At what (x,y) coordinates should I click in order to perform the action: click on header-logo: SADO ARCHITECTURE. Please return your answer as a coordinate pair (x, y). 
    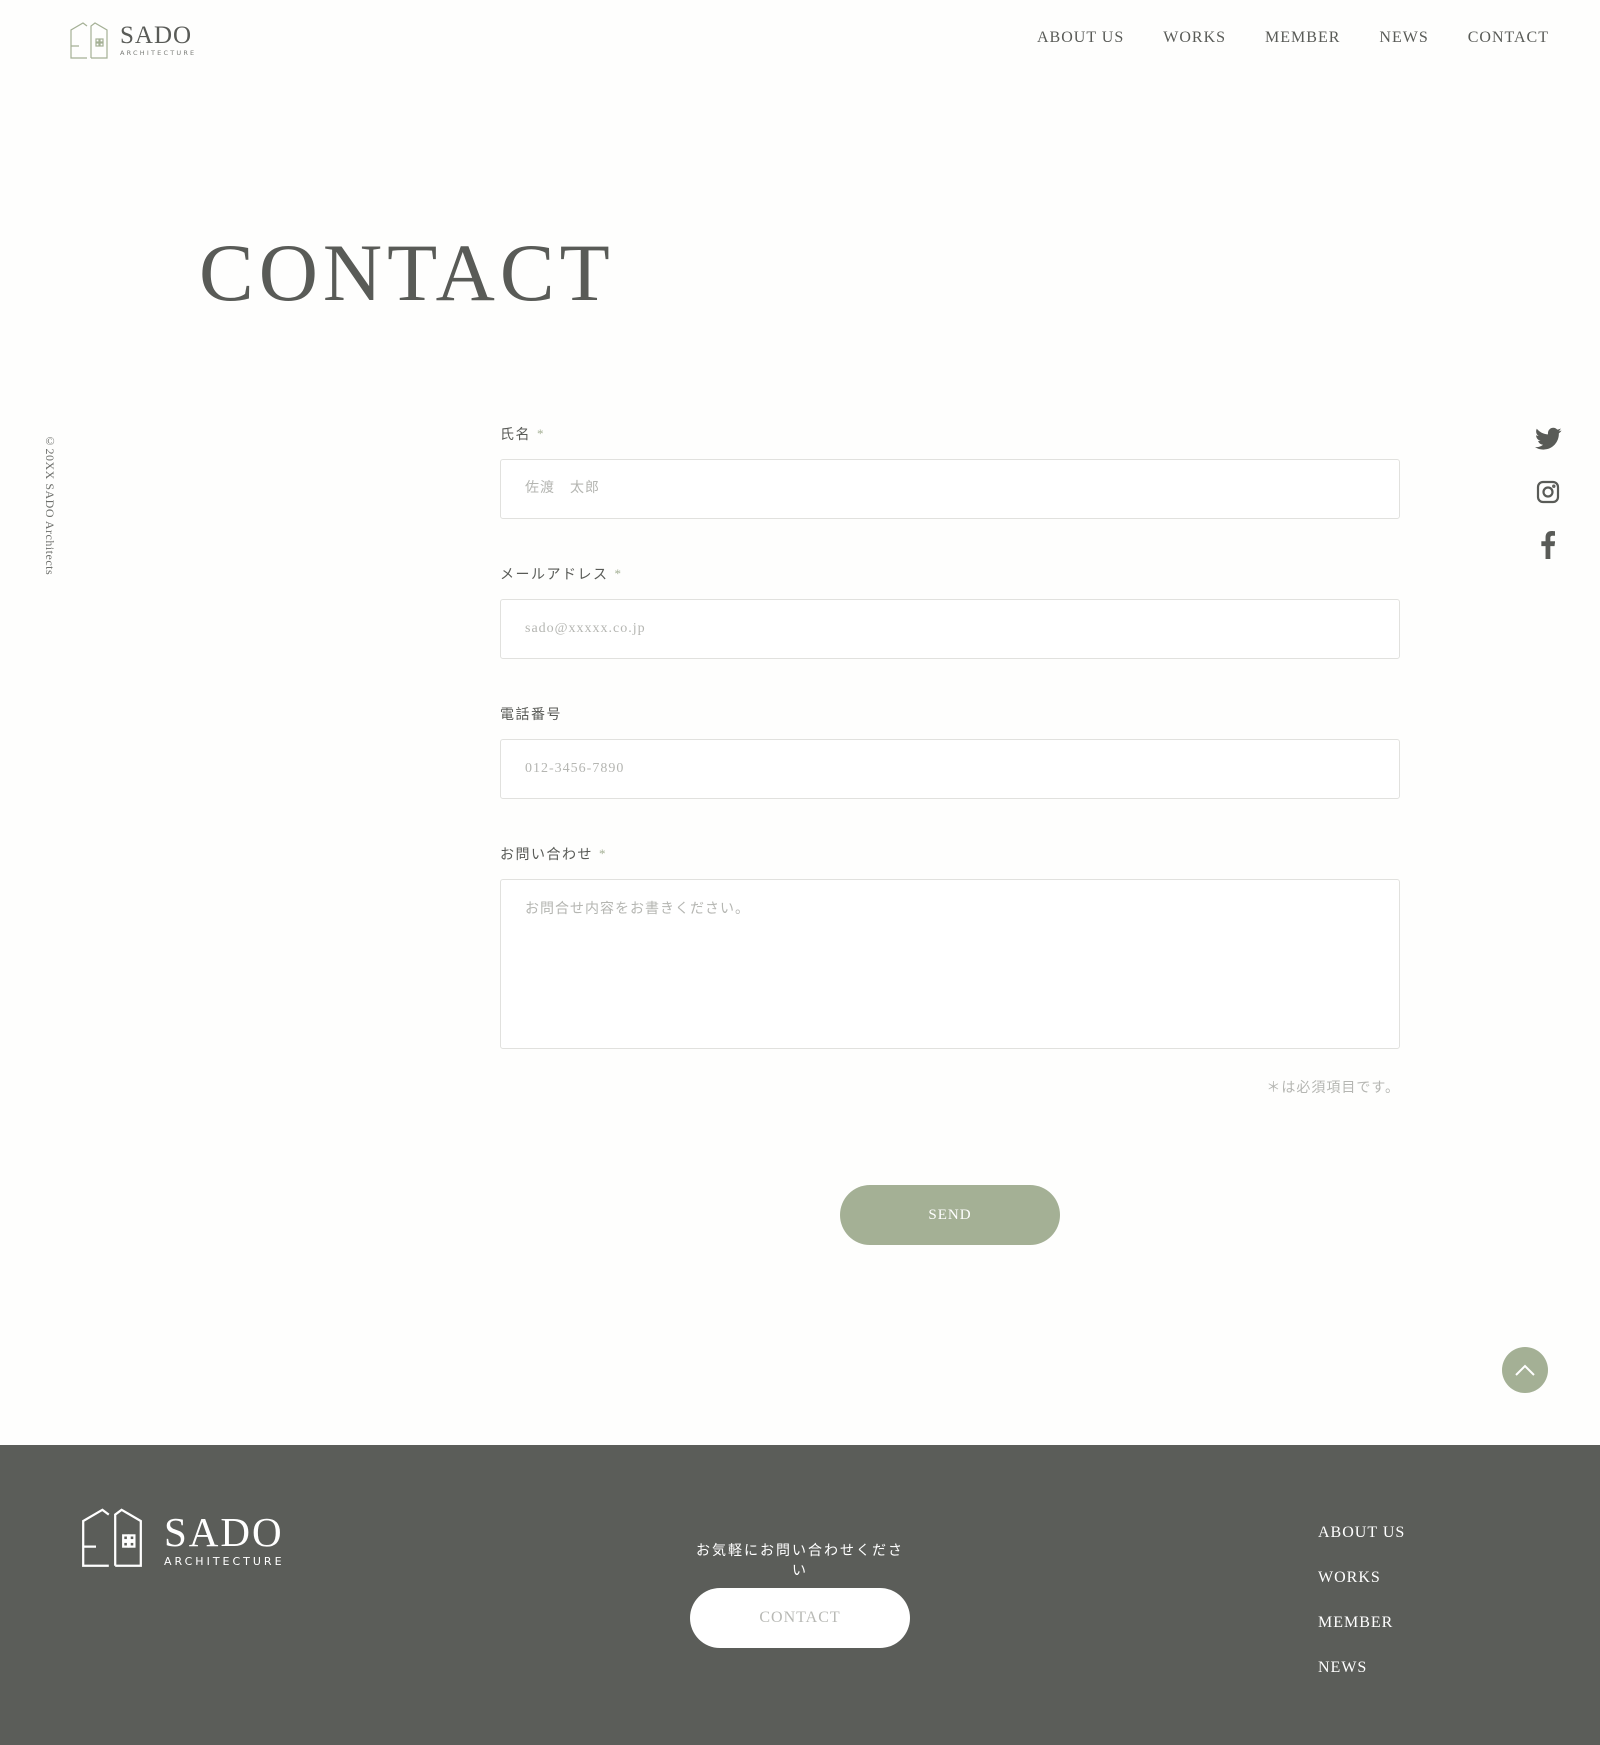
    Looking at the image, I should click on (132, 40).